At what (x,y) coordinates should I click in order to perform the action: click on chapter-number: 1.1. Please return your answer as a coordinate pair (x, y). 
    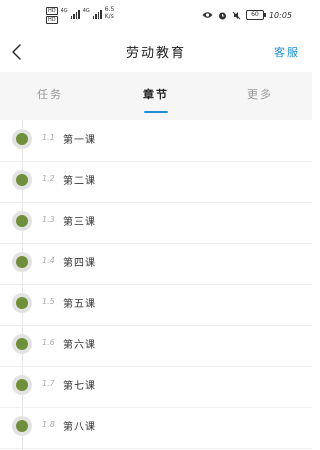
    Looking at the image, I should click on (48, 137).